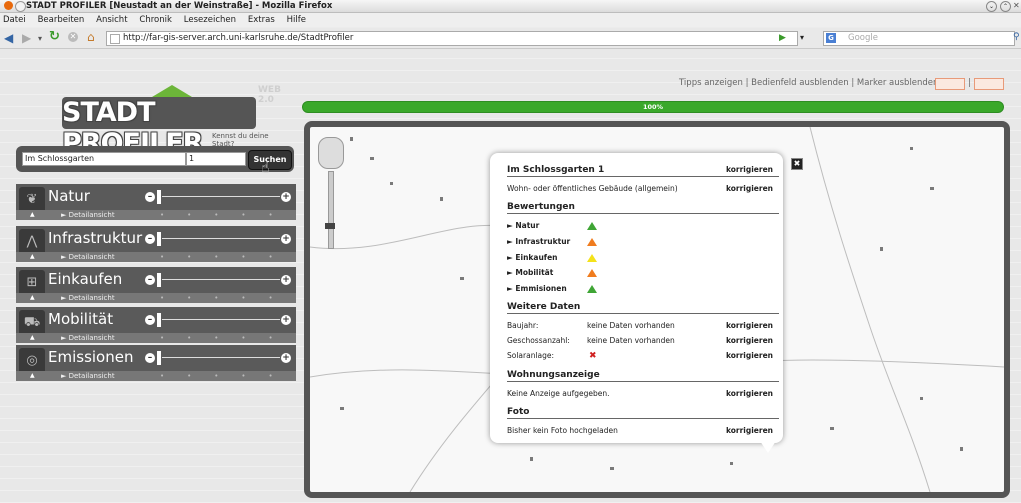 The image size is (1021, 503). Describe the element at coordinates (749, 341) in the screenshot. I see `korrigieren-link-geschoss: korrigieren` at that location.